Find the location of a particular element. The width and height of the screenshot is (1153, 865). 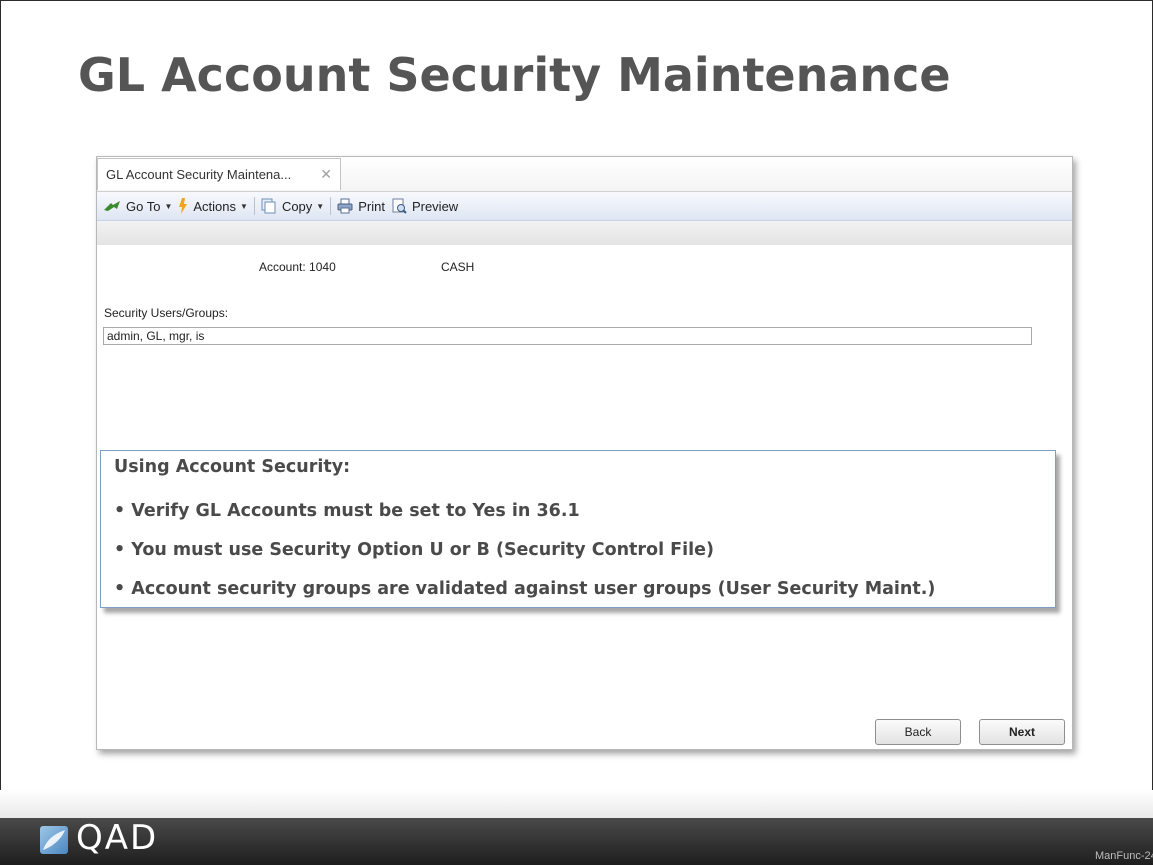

slide-code: ManFunc-240 is located at coordinates (1124, 856).